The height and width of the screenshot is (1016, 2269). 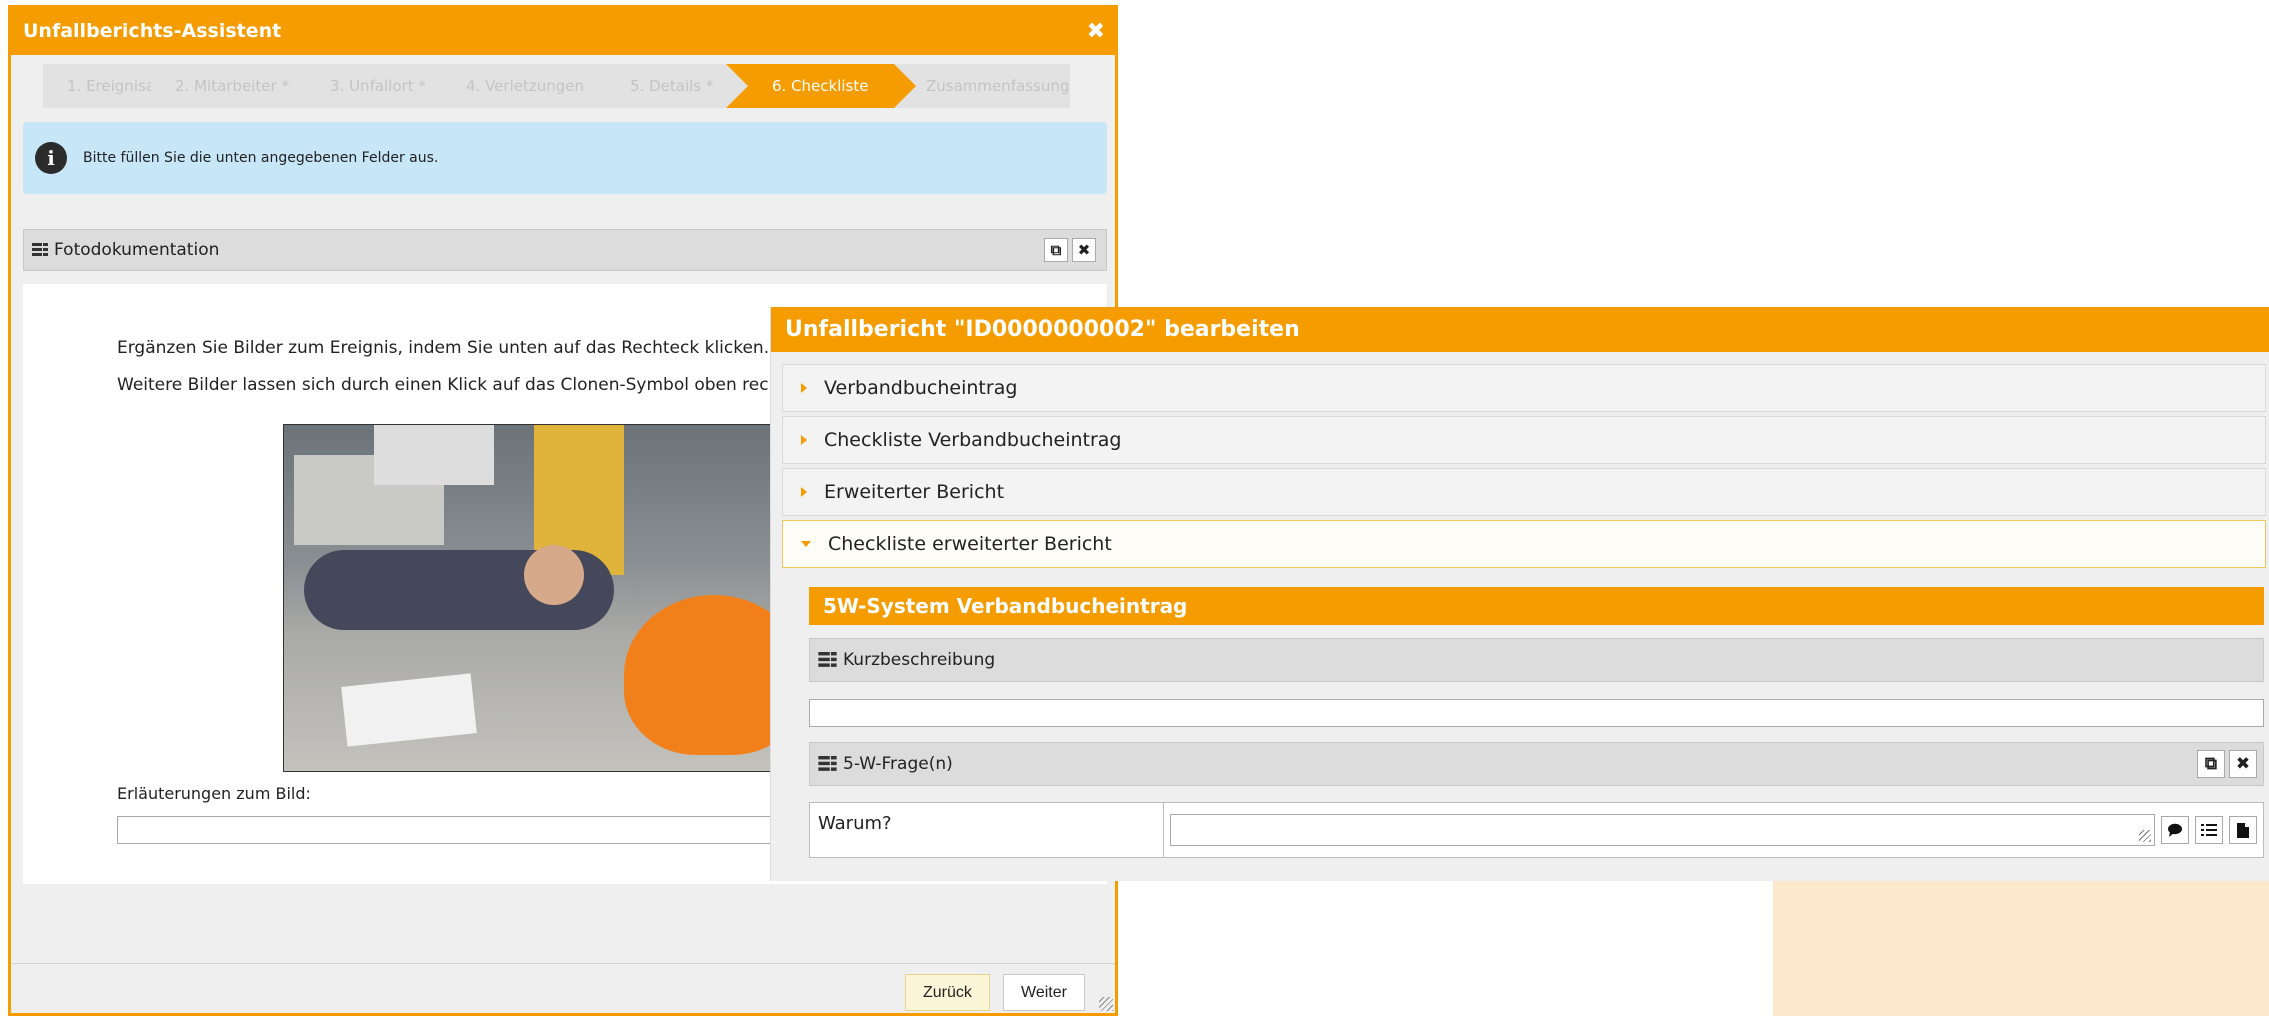 I want to click on step-mitarbeiter: 2. Mitarbeiter *, so click(x=228, y=86).